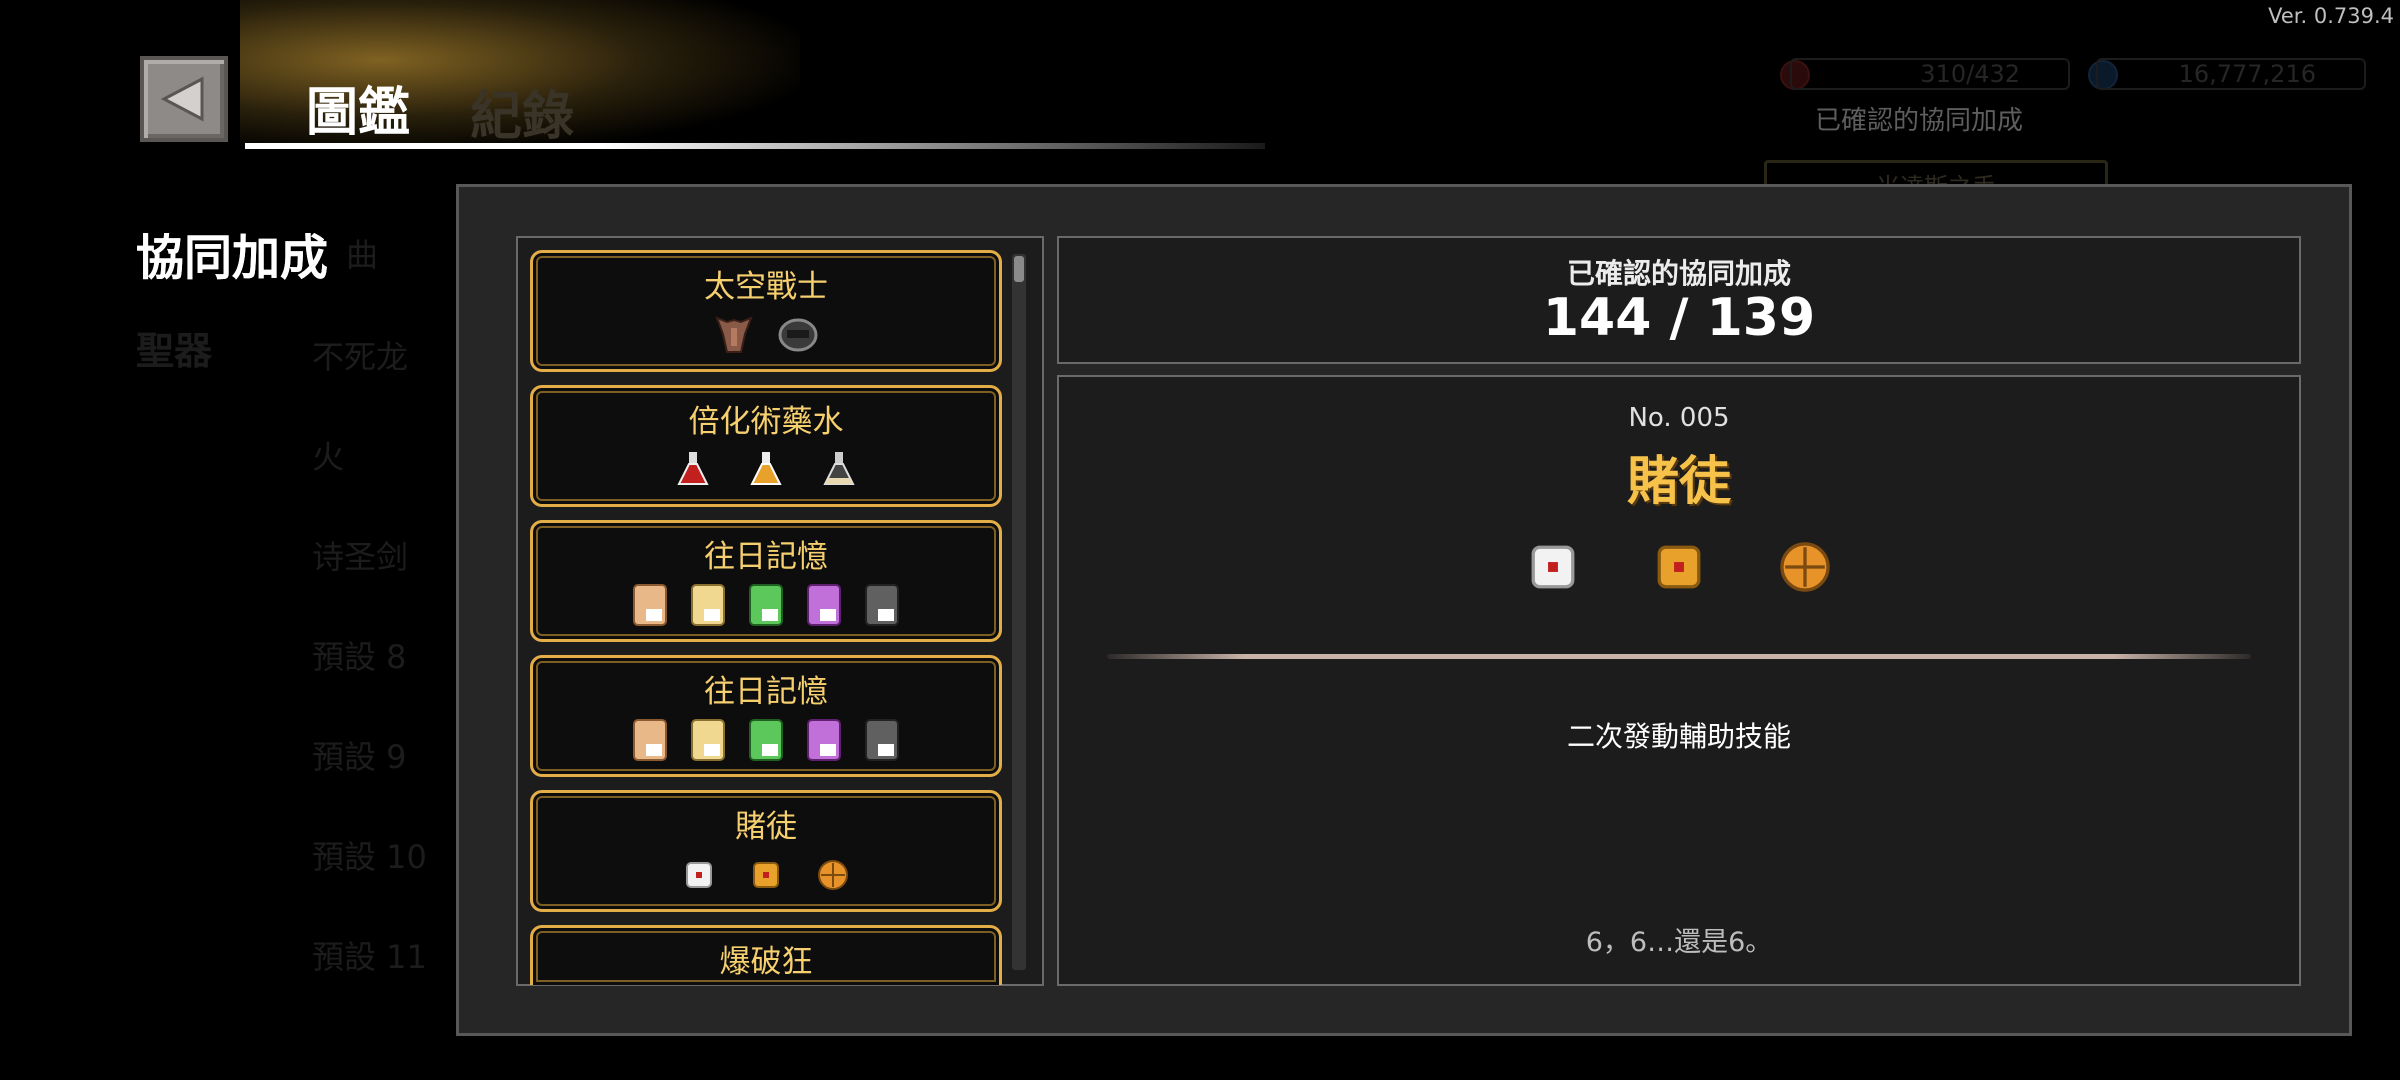 The image size is (2400, 1080). I want to click on page-title: 圖鑑, so click(358, 113).